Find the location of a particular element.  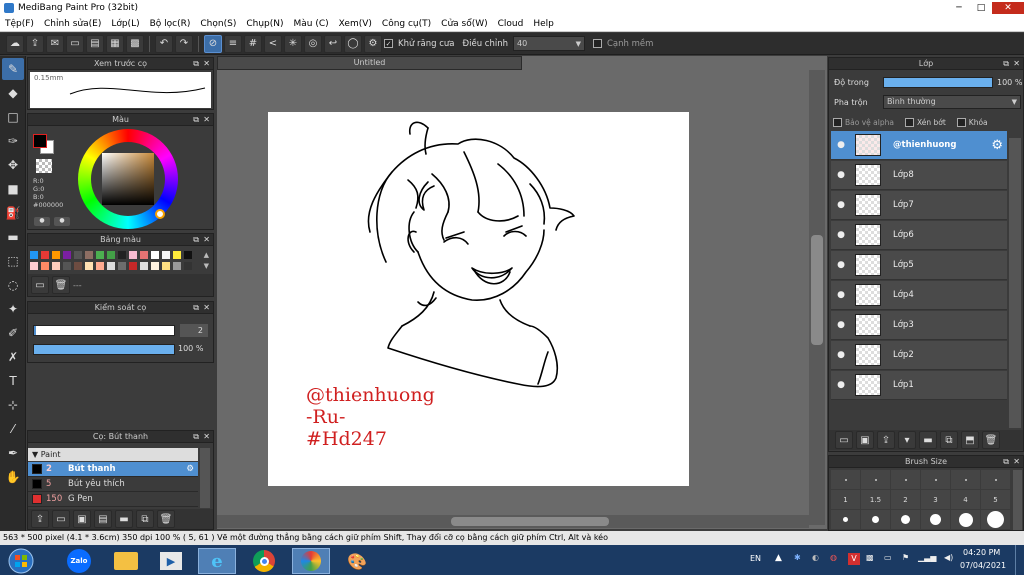

select-pen-icon: ✐ is located at coordinates (13, 333).